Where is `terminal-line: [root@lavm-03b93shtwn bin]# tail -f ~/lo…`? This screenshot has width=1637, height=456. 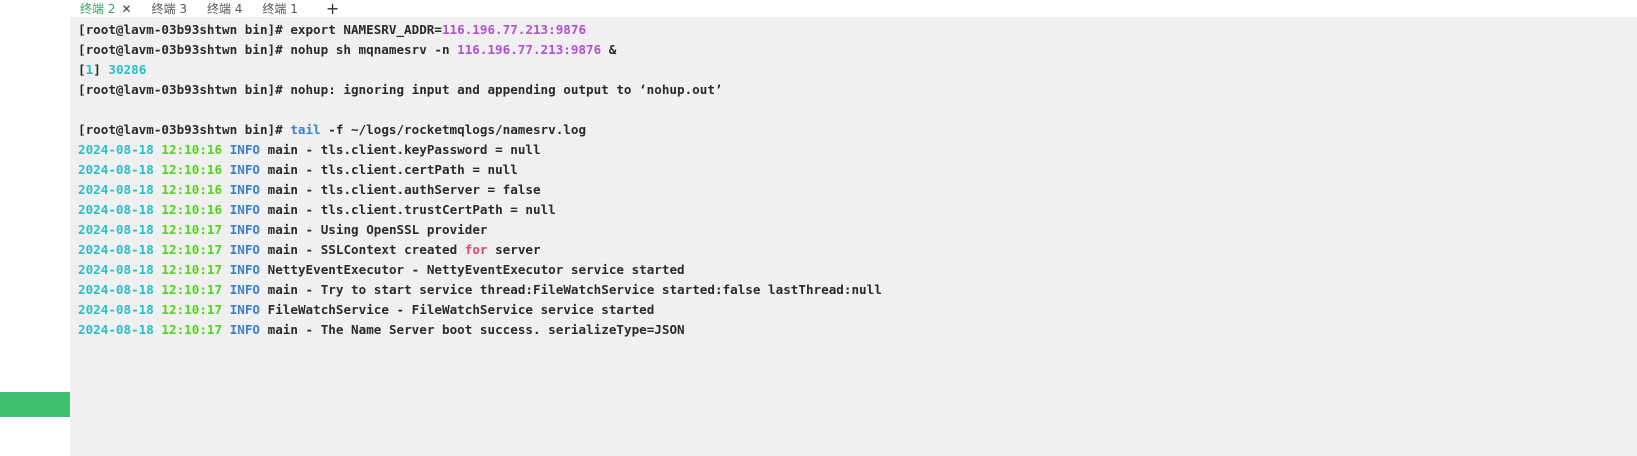 terminal-line: [root@lavm-03b93shtwn bin]# tail -f ~/lo… is located at coordinates (857, 130).